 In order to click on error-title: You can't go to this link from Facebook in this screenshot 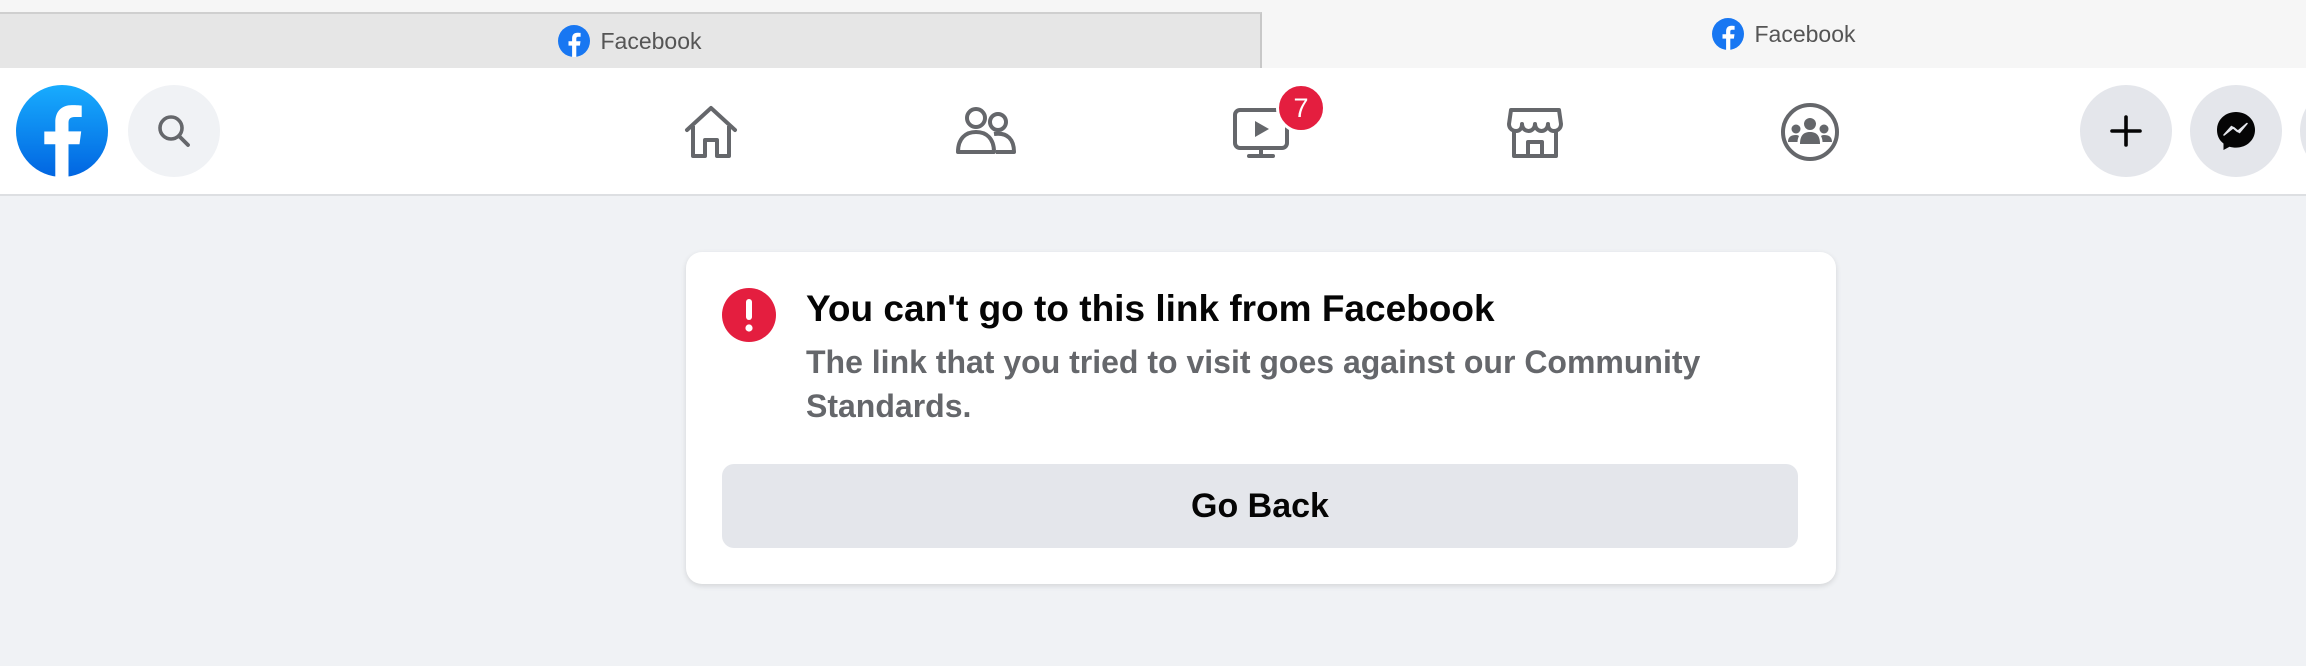, I will do `click(1150, 308)`.